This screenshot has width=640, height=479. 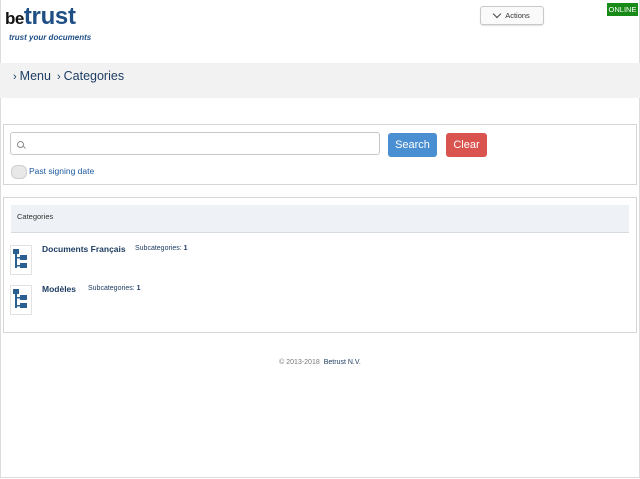 I want to click on logo-trust: trust, so click(x=49, y=16).